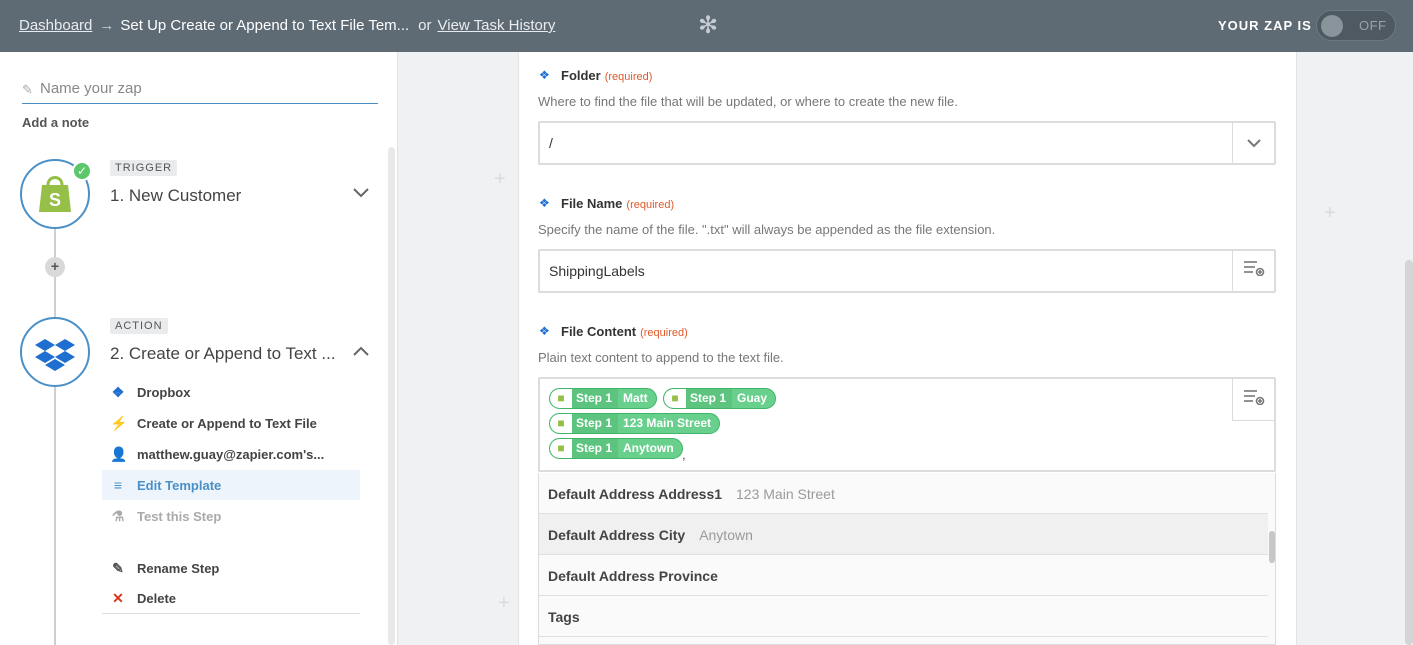  Describe the element at coordinates (55, 25) in the screenshot. I see `dashboard-link: Dashboard` at that location.